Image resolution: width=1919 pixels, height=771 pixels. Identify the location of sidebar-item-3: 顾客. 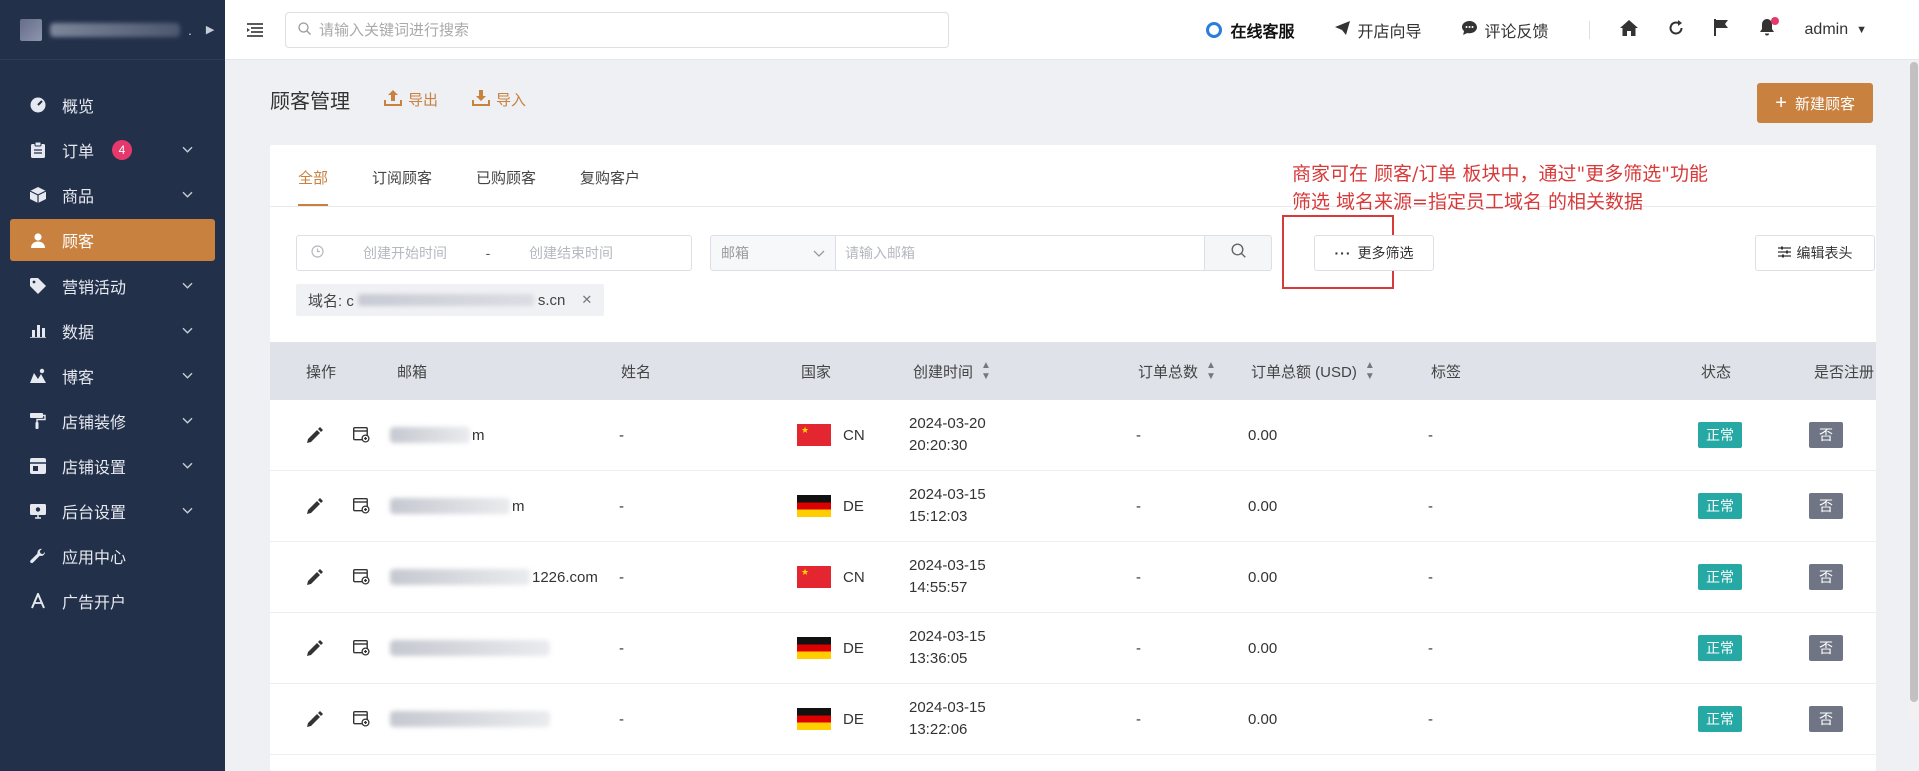
(112, 240).